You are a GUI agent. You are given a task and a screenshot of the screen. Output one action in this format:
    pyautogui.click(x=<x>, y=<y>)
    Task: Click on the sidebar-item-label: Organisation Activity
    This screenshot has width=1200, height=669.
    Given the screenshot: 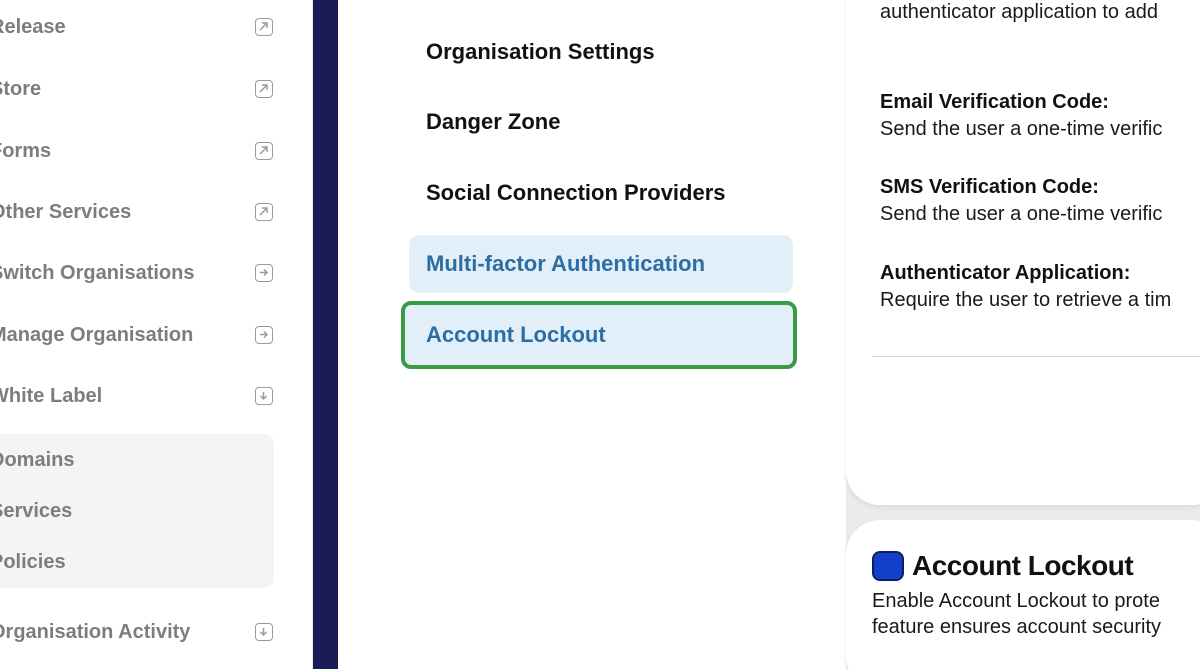 What is the action you would take?
    pyautogui.click(x=95, y=631)
    